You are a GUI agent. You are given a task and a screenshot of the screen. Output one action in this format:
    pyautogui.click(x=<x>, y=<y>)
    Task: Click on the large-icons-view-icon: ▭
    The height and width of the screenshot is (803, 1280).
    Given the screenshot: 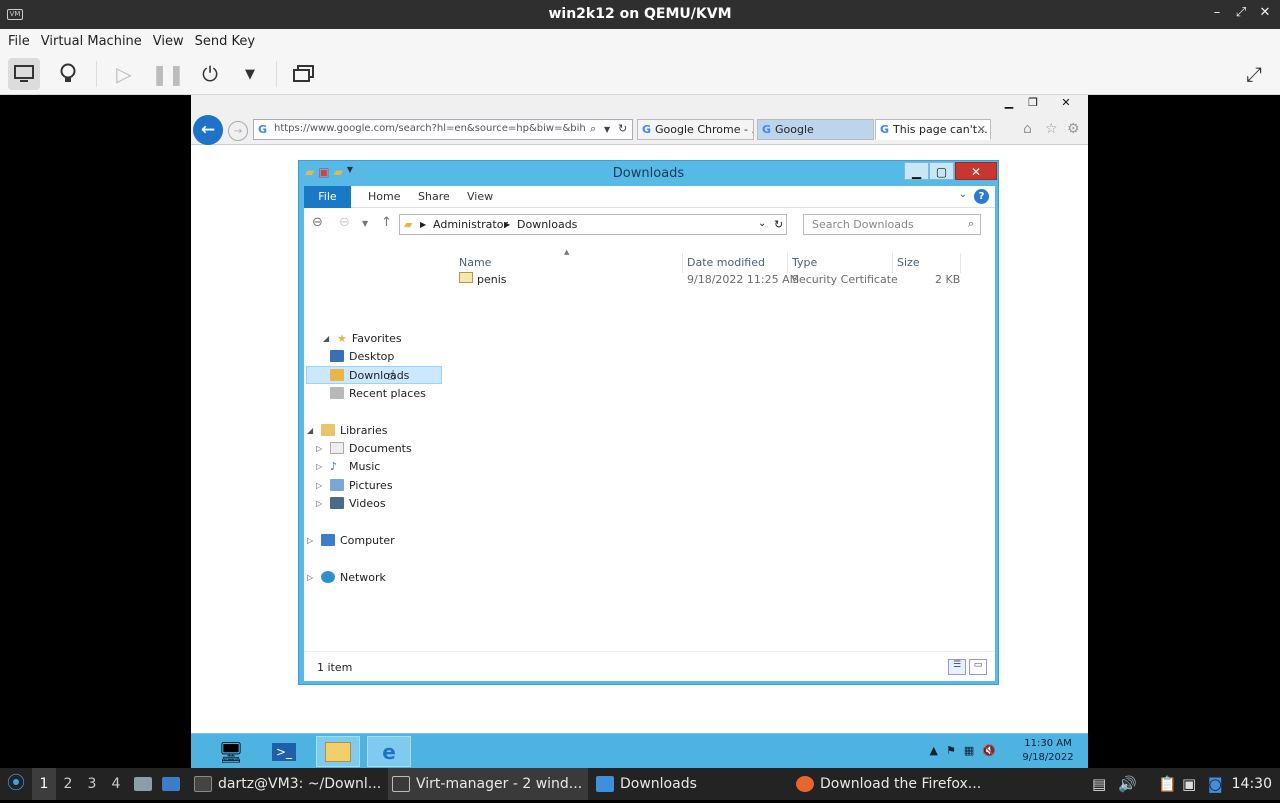 What is the action you would take?
    pyautogui.click(x=978, y=667)
    